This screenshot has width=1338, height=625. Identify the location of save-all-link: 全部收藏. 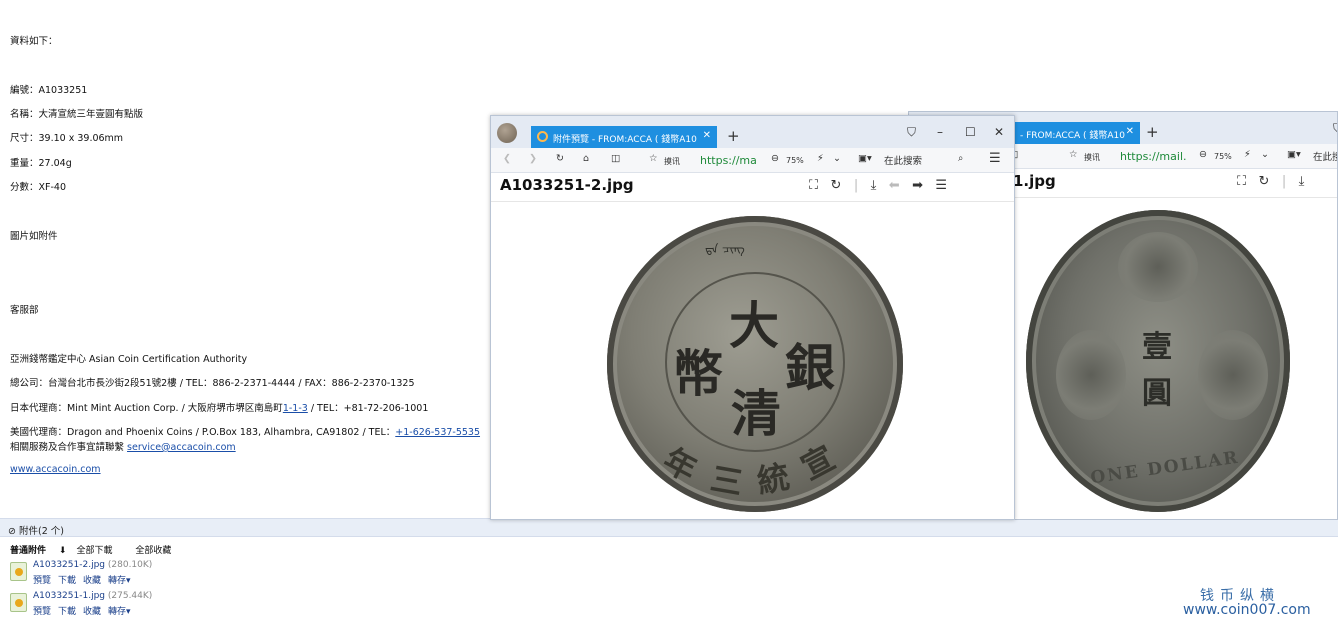
(153, 551).